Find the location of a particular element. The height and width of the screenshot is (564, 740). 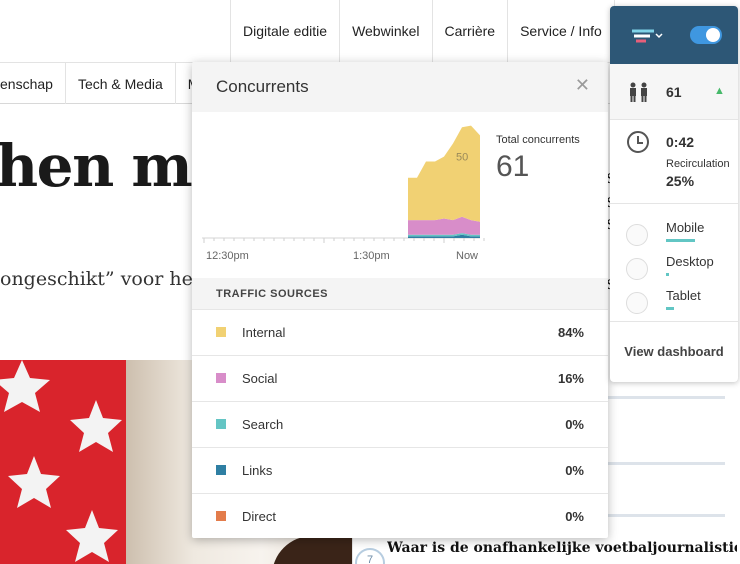

engagement-summary: 0:42 Recirculation 25% is located at coordinates (674, 162).